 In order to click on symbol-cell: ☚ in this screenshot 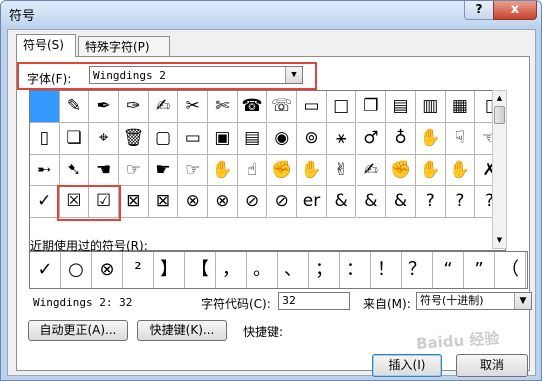, I will do `click(104, 170)`.